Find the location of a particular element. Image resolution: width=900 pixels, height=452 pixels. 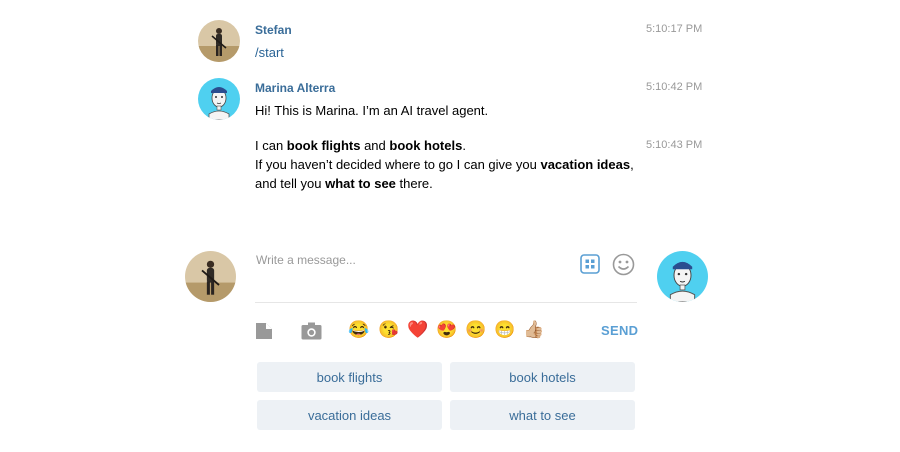

keyboard-button-book-flights: book flights is located at coordinates (349, 377).